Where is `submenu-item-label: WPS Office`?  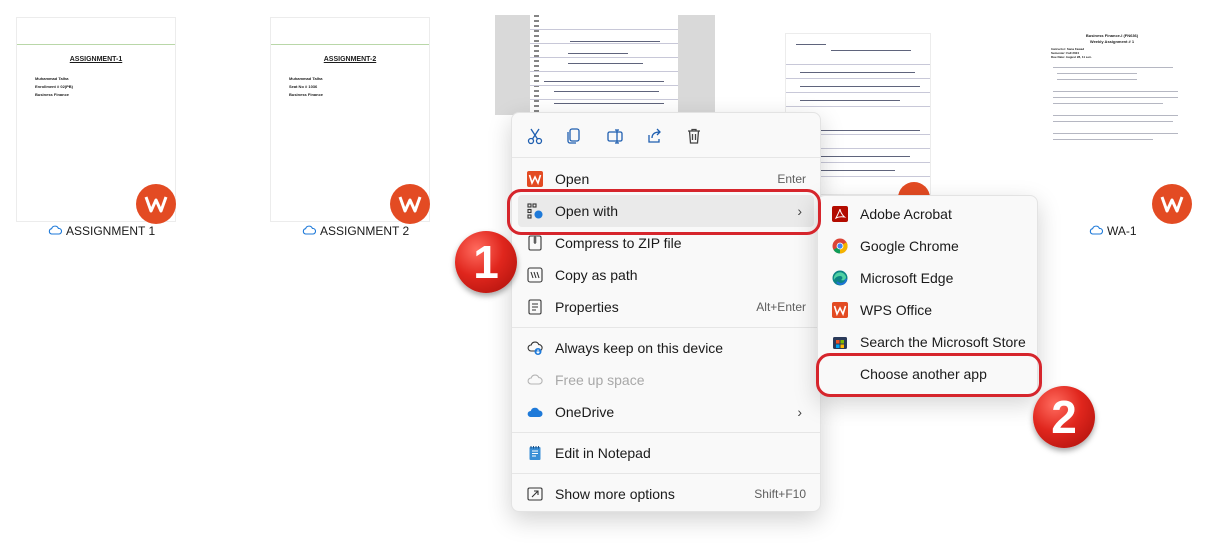
submenu-item-label: WPS Office is located at coordinates (896, 310).